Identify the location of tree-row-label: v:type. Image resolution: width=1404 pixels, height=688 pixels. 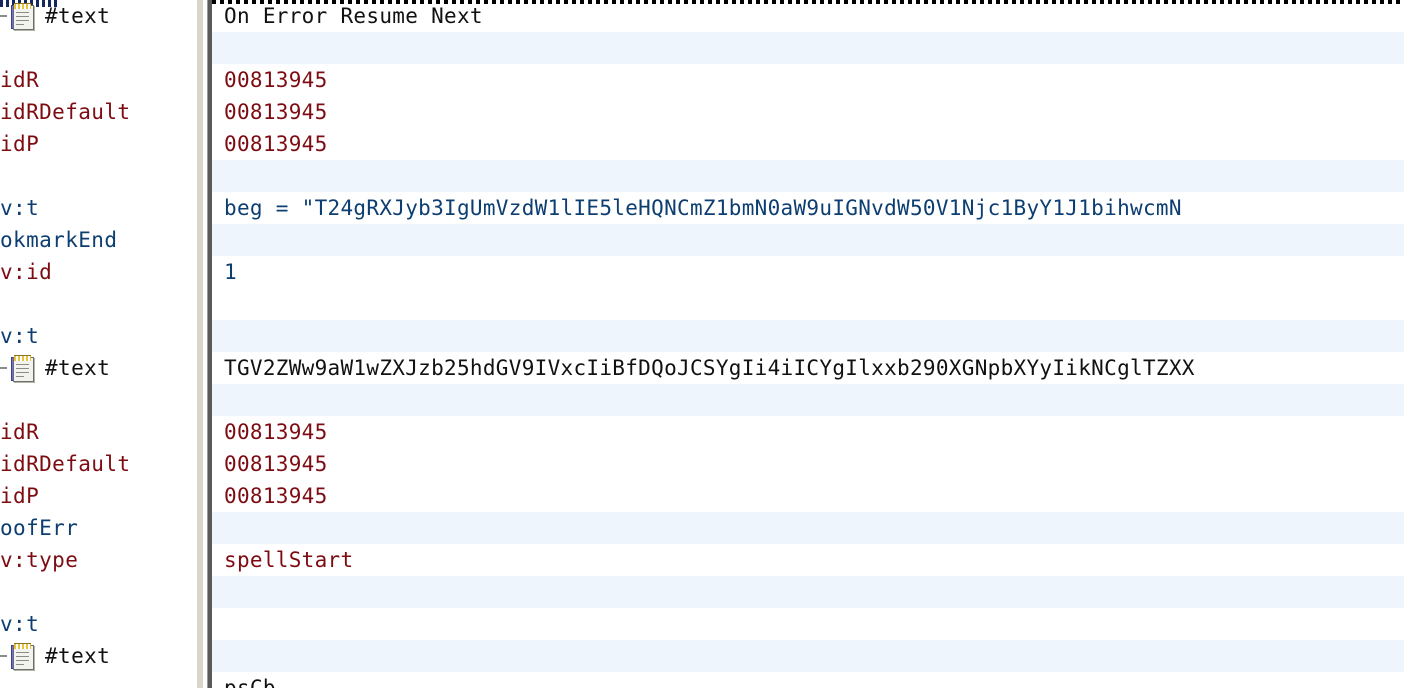
(39, 560).